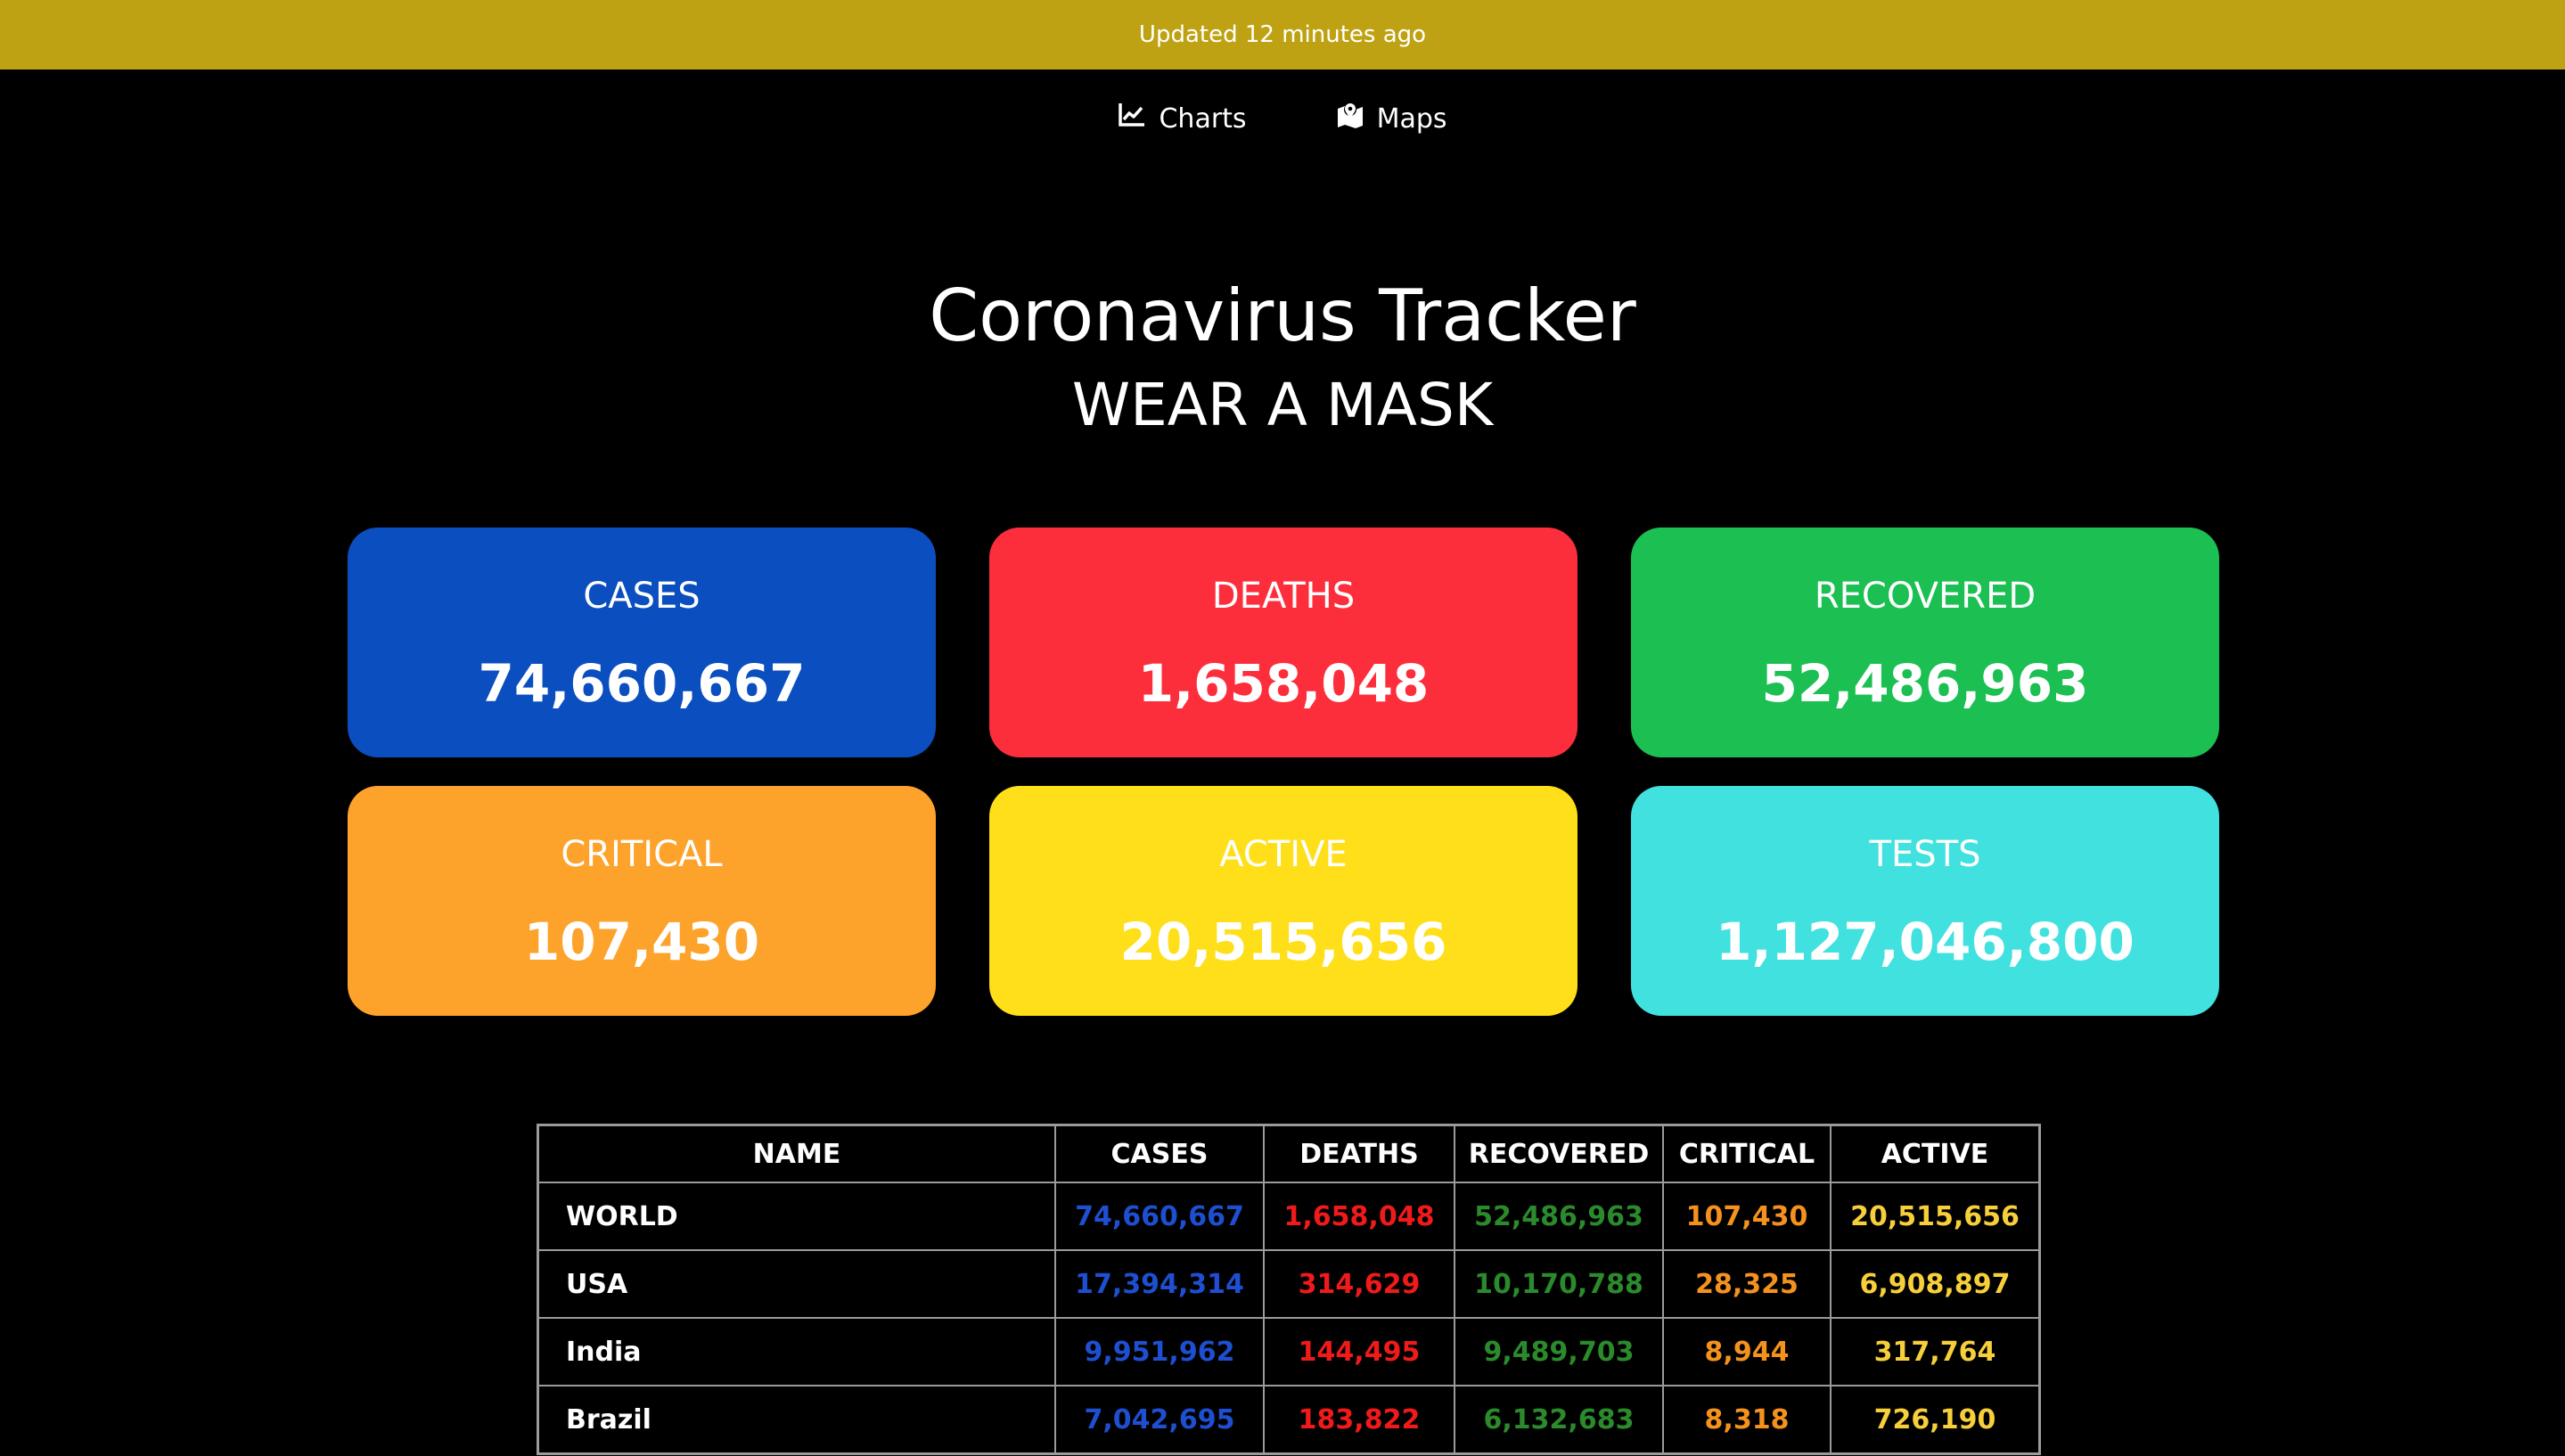 This screenshot has height=1456, width=2565. Describe the element at coordinates (1283, 642) in the screenshot. I see `stat-card-deaths: DEATHS 1,658,048` at that location.